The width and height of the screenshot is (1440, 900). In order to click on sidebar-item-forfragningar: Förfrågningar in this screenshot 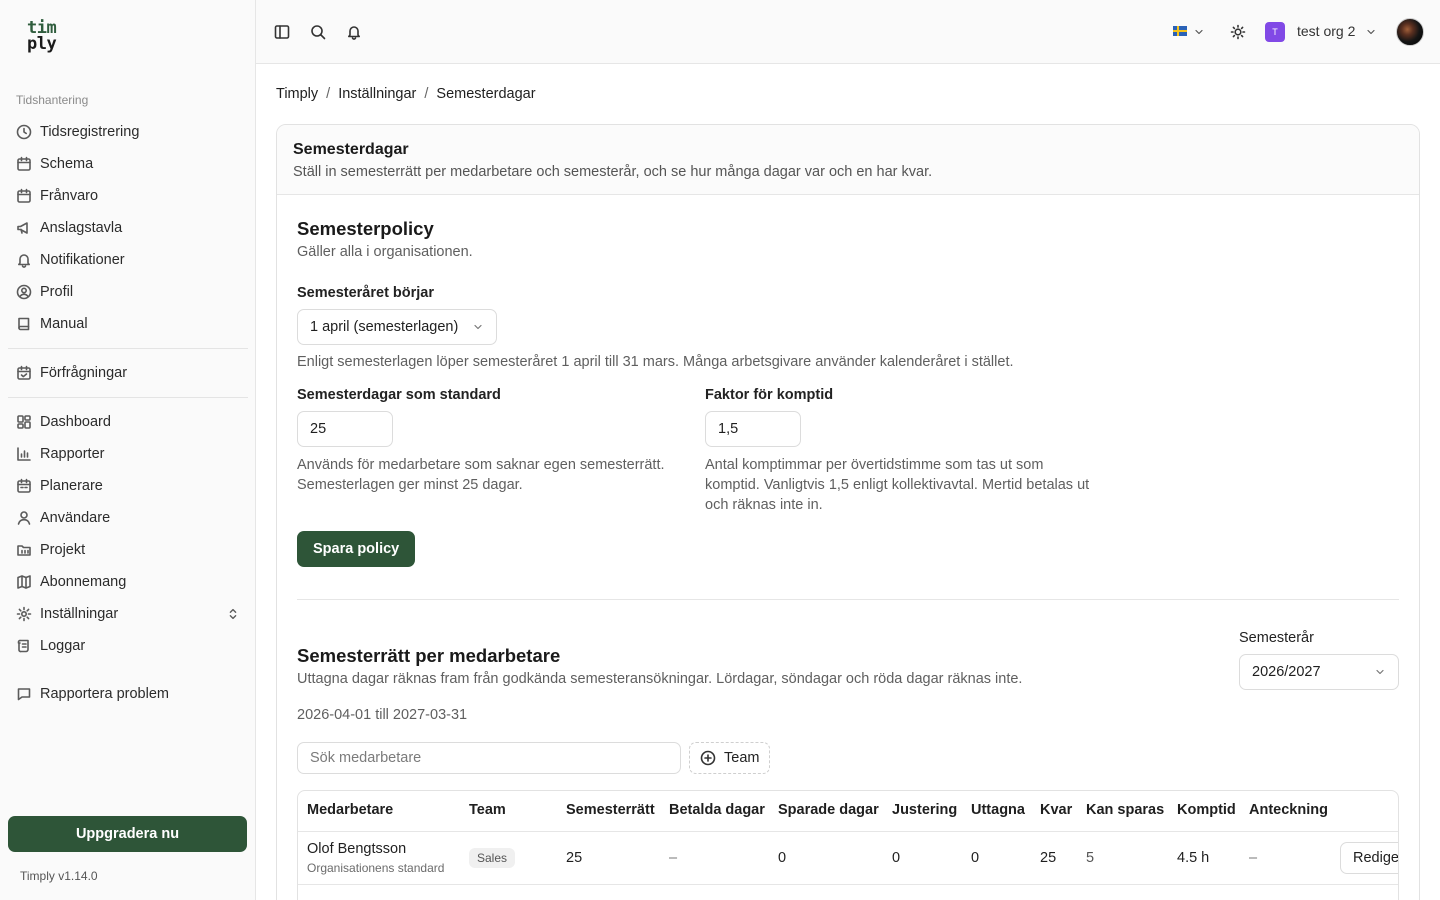, I will do `click(128, 373)`.